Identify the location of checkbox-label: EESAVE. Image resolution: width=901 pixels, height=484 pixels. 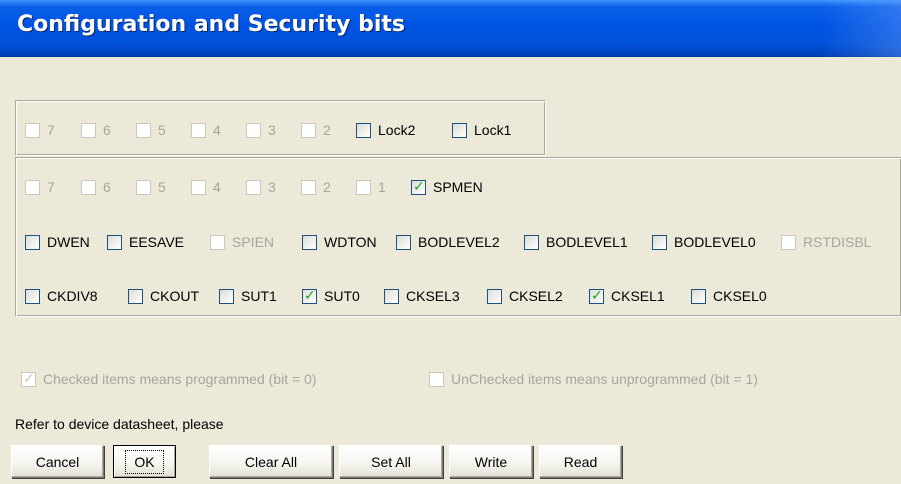
(156, 242).